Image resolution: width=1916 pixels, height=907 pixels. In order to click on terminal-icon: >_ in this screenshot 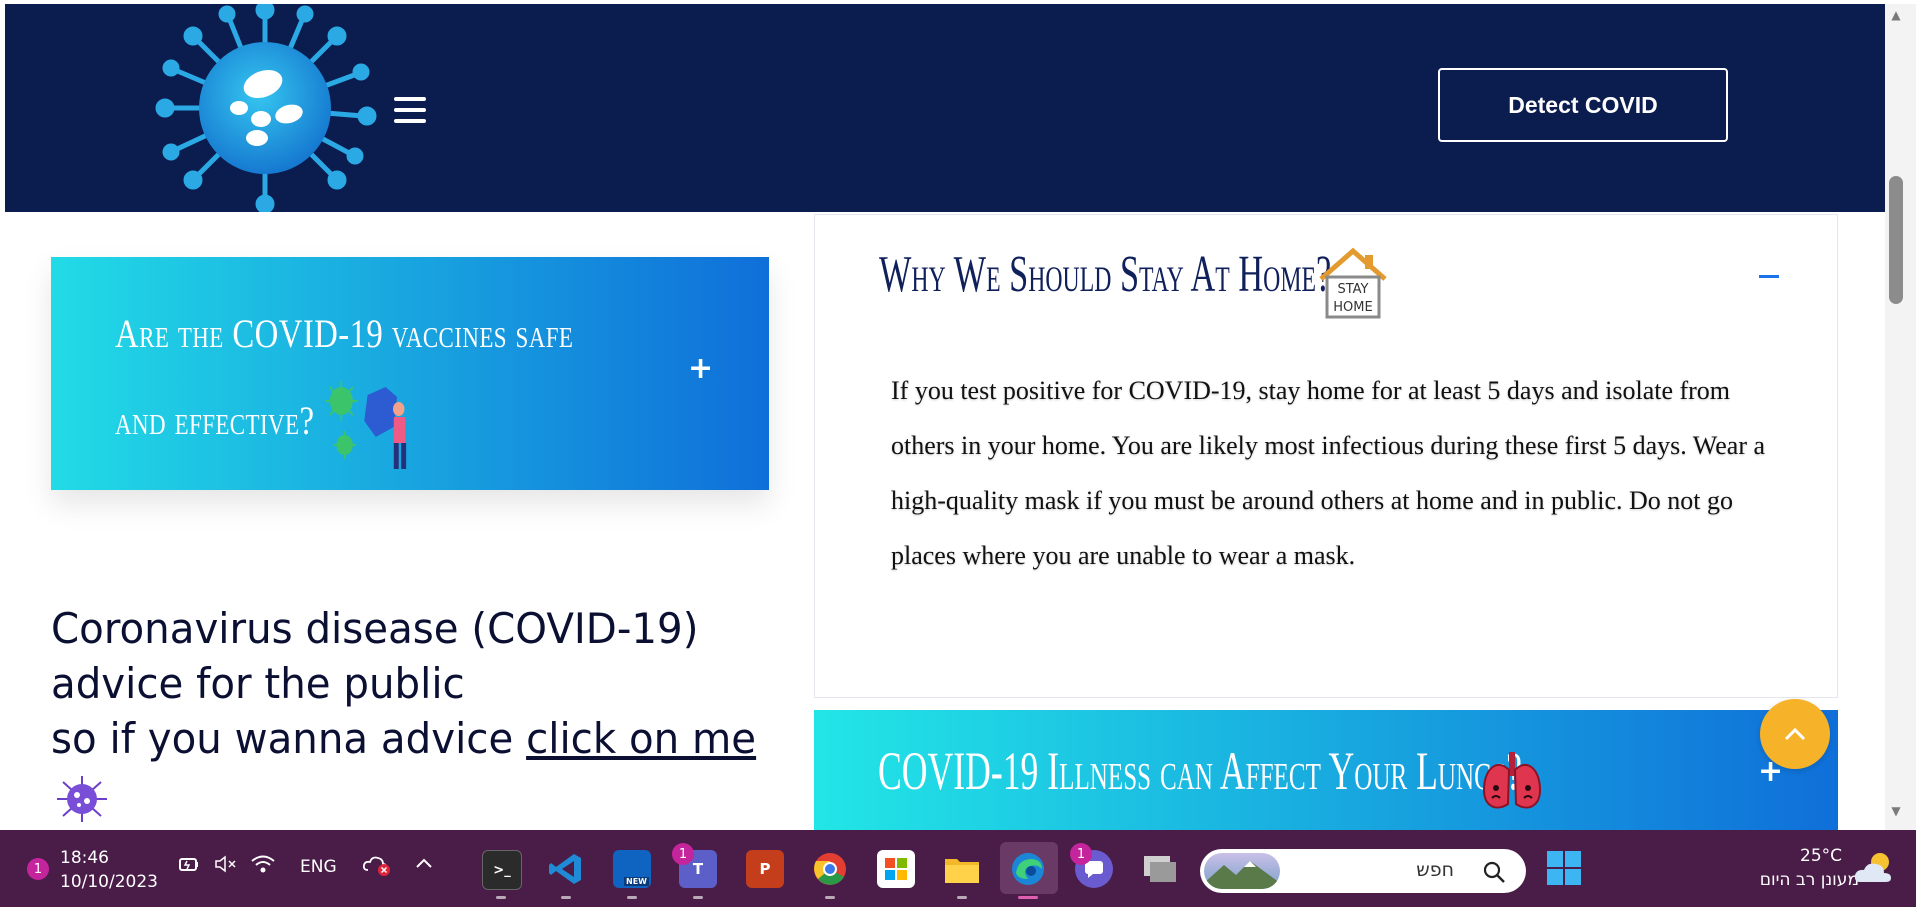, I will do `click(502, 870)`.